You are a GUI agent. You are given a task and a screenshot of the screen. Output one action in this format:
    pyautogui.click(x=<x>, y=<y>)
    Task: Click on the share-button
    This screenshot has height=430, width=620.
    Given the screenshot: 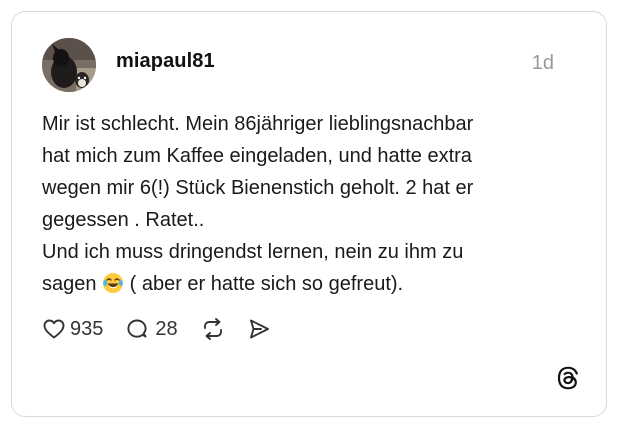 What is the action you would take?
    pyautogui.click(x=259, y=329)
    